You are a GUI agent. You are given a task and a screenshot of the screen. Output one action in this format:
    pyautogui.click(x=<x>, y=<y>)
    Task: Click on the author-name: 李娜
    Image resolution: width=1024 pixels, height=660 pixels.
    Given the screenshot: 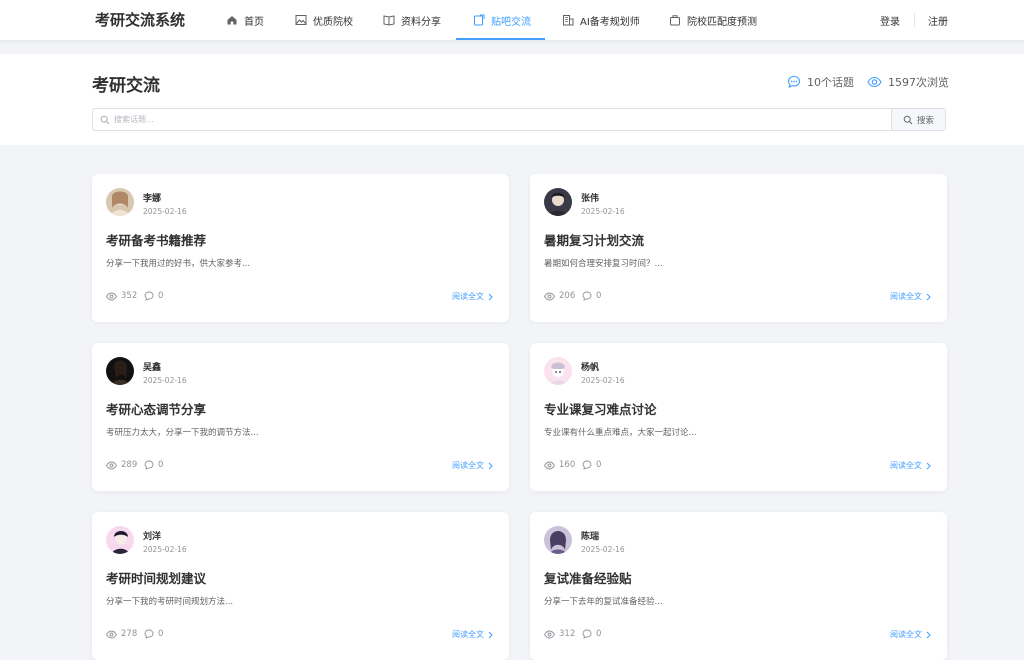 What is the action you would take?
    pyautogui.click(x=152, y=197)
    